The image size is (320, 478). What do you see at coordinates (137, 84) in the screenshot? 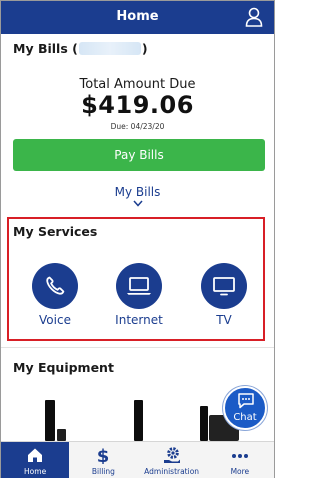
I see `total-amount-label: Total Amount Due` at bounding box center [137, 84].